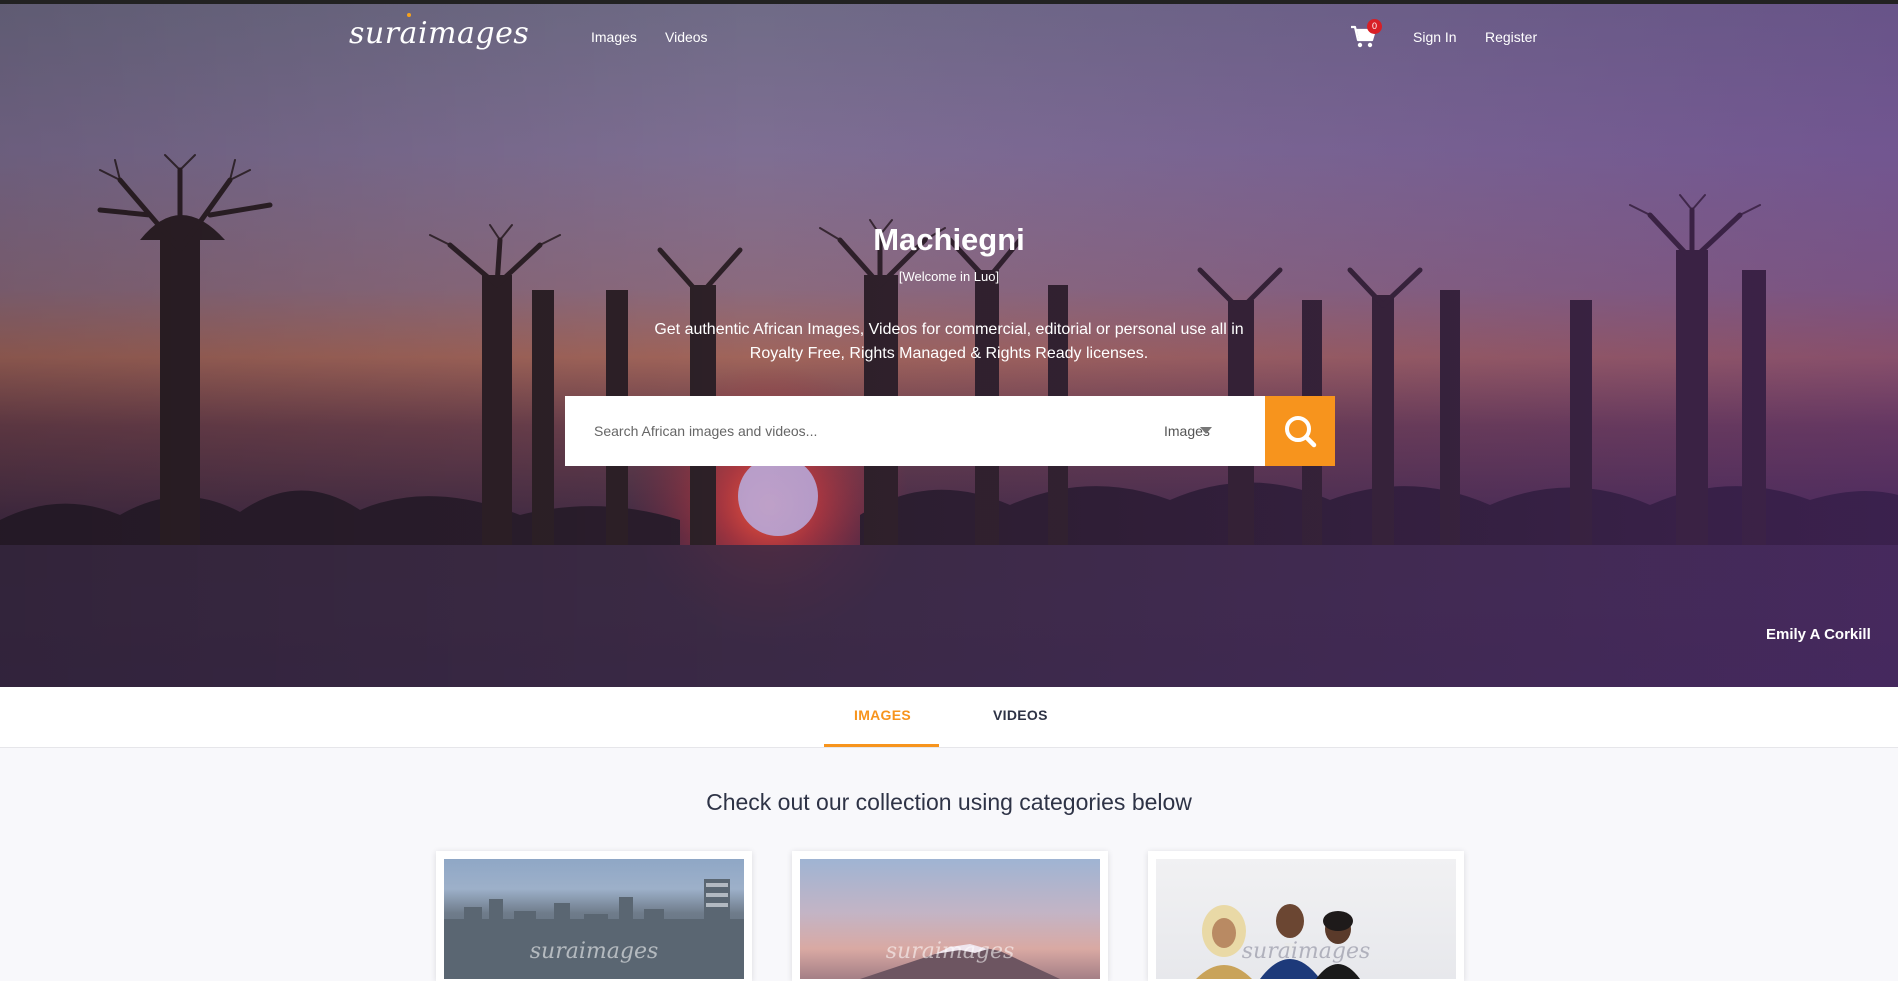 The image size is (1898, 981). I want to click on chevron-down-icon, so click(1206, 430).